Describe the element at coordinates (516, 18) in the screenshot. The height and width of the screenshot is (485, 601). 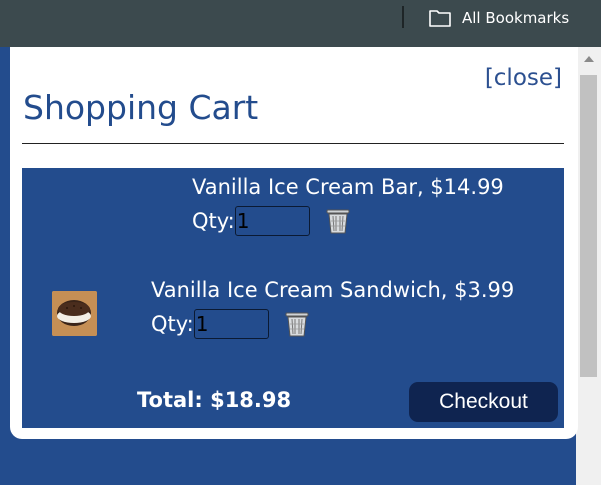
I see `all-bookmarks-label: All Bookmarks` at that location.